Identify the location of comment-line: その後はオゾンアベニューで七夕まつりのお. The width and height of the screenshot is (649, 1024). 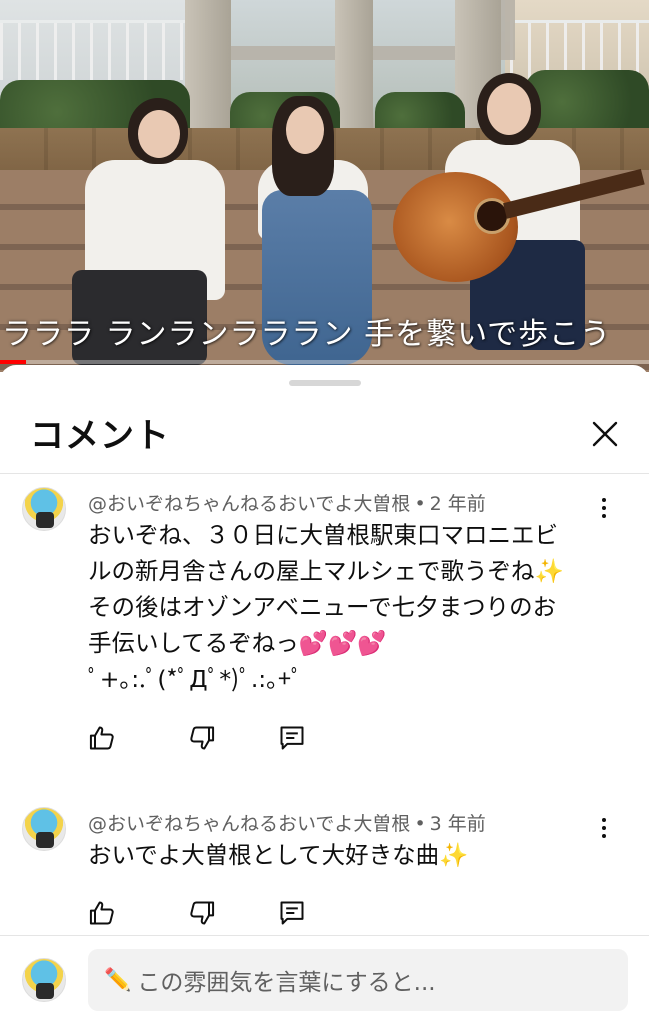
(322, 607).